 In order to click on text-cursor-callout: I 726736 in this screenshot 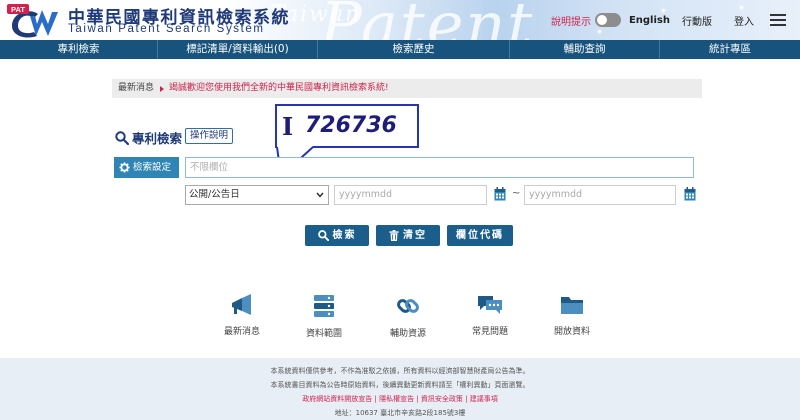, I will do `click(347, 126)`.